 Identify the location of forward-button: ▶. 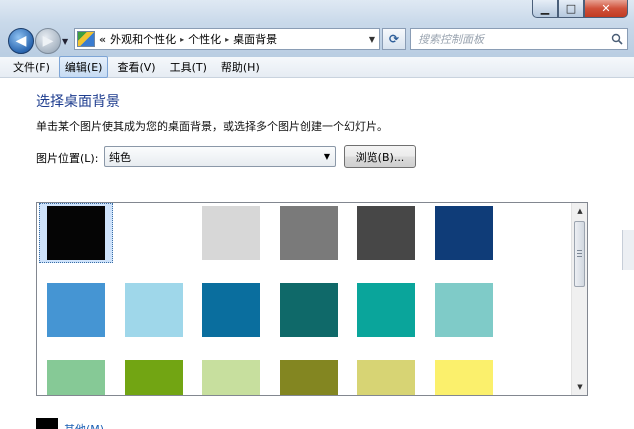
(48, 41).